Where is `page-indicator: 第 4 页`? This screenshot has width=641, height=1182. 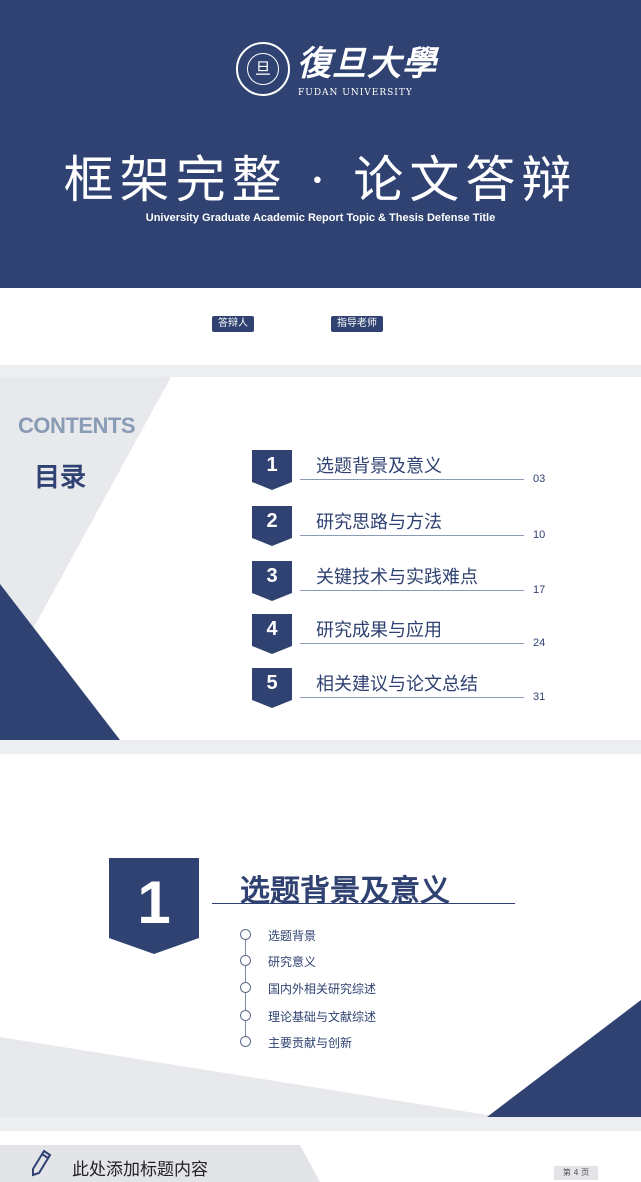 page-indicator: 第 4 页 is located at coordinates (576, 1173).